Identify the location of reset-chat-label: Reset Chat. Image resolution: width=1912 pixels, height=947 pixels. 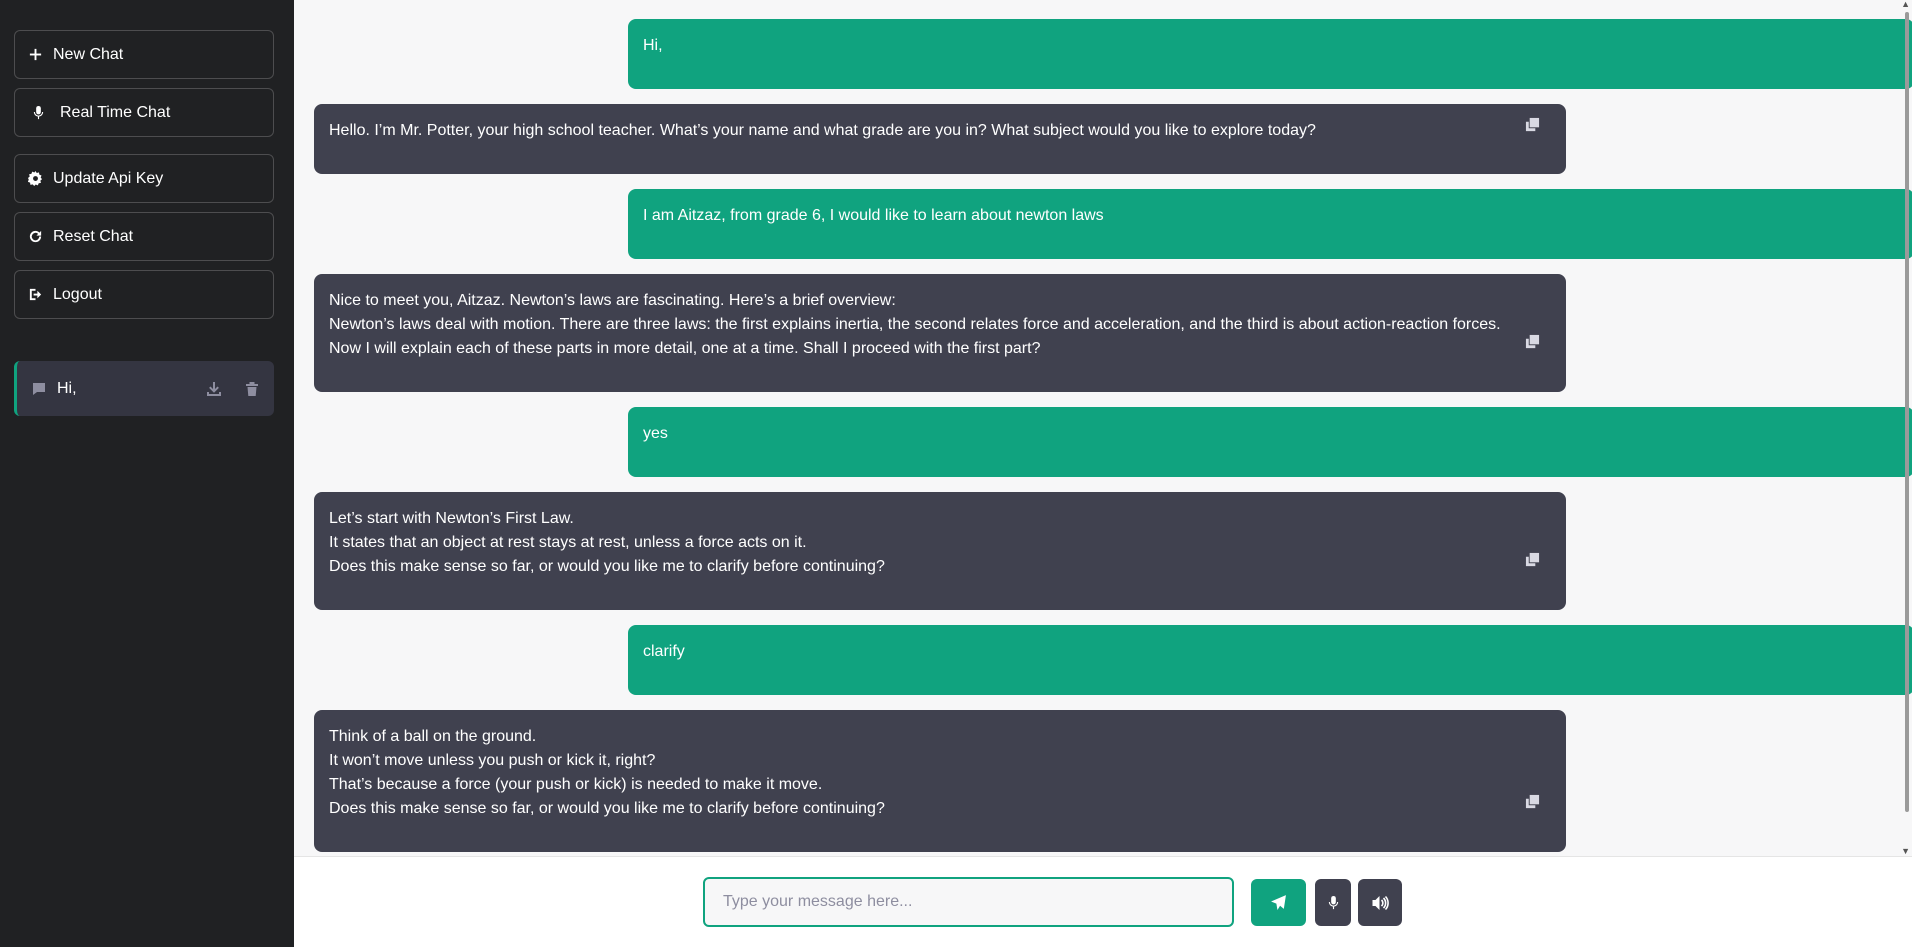
(93, 236).